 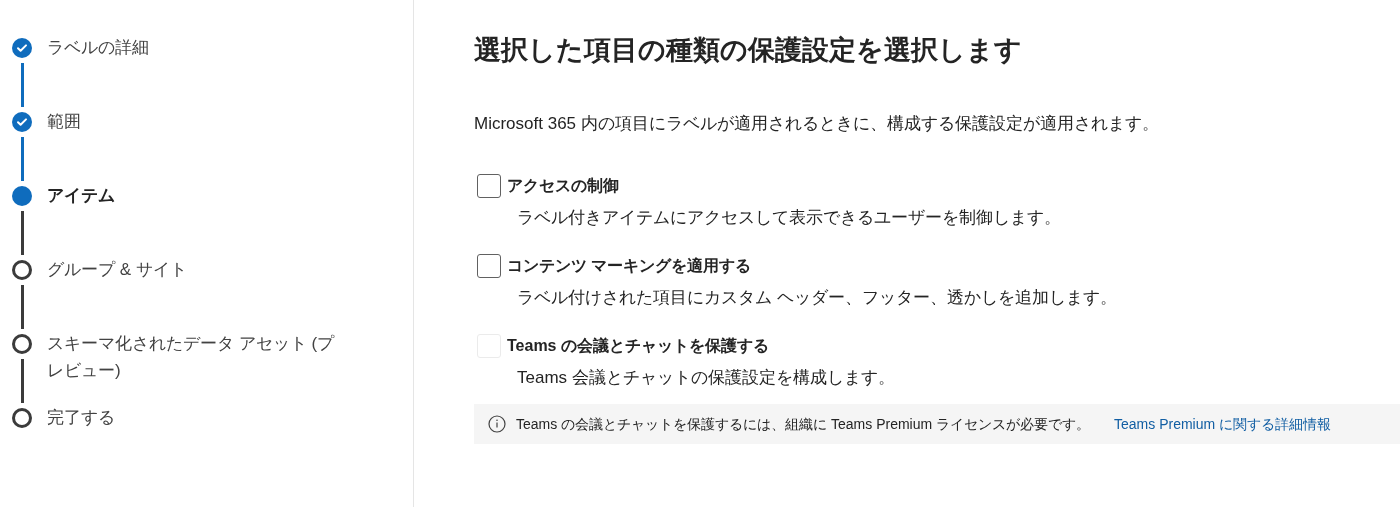 What do you see at coordinates (197, 121) in the screenshot?
I see `step-label: 範囲` at bounding box center [197, 121].